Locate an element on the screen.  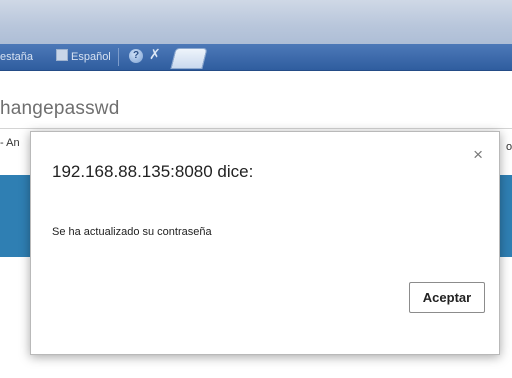
tab-separator is located at coordinates (118, 57).